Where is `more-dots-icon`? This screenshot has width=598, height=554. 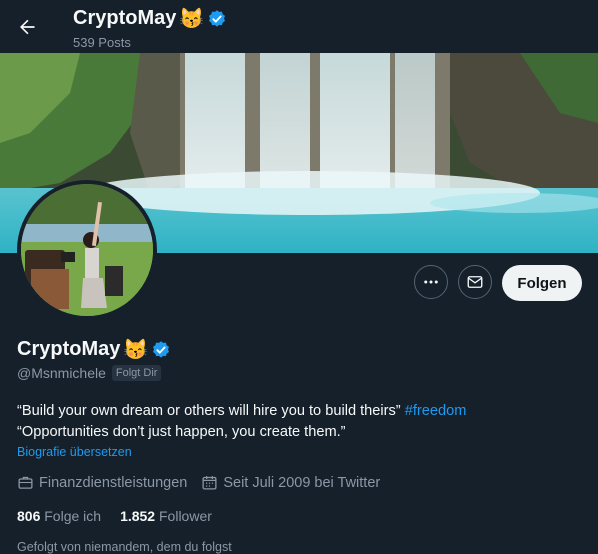 more-dots-icon is located at coordinates (431, 282).